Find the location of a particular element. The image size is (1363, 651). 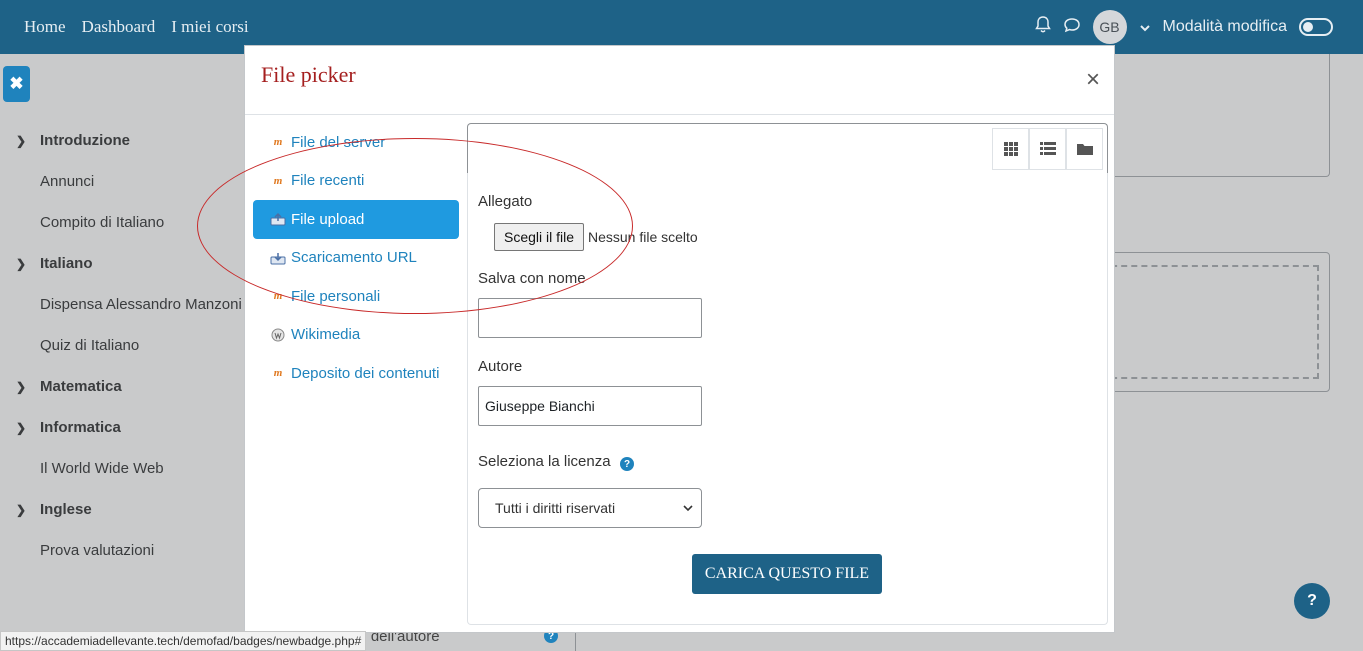

repo-file-del-server: m File del server is located at coordinates (356, 142).